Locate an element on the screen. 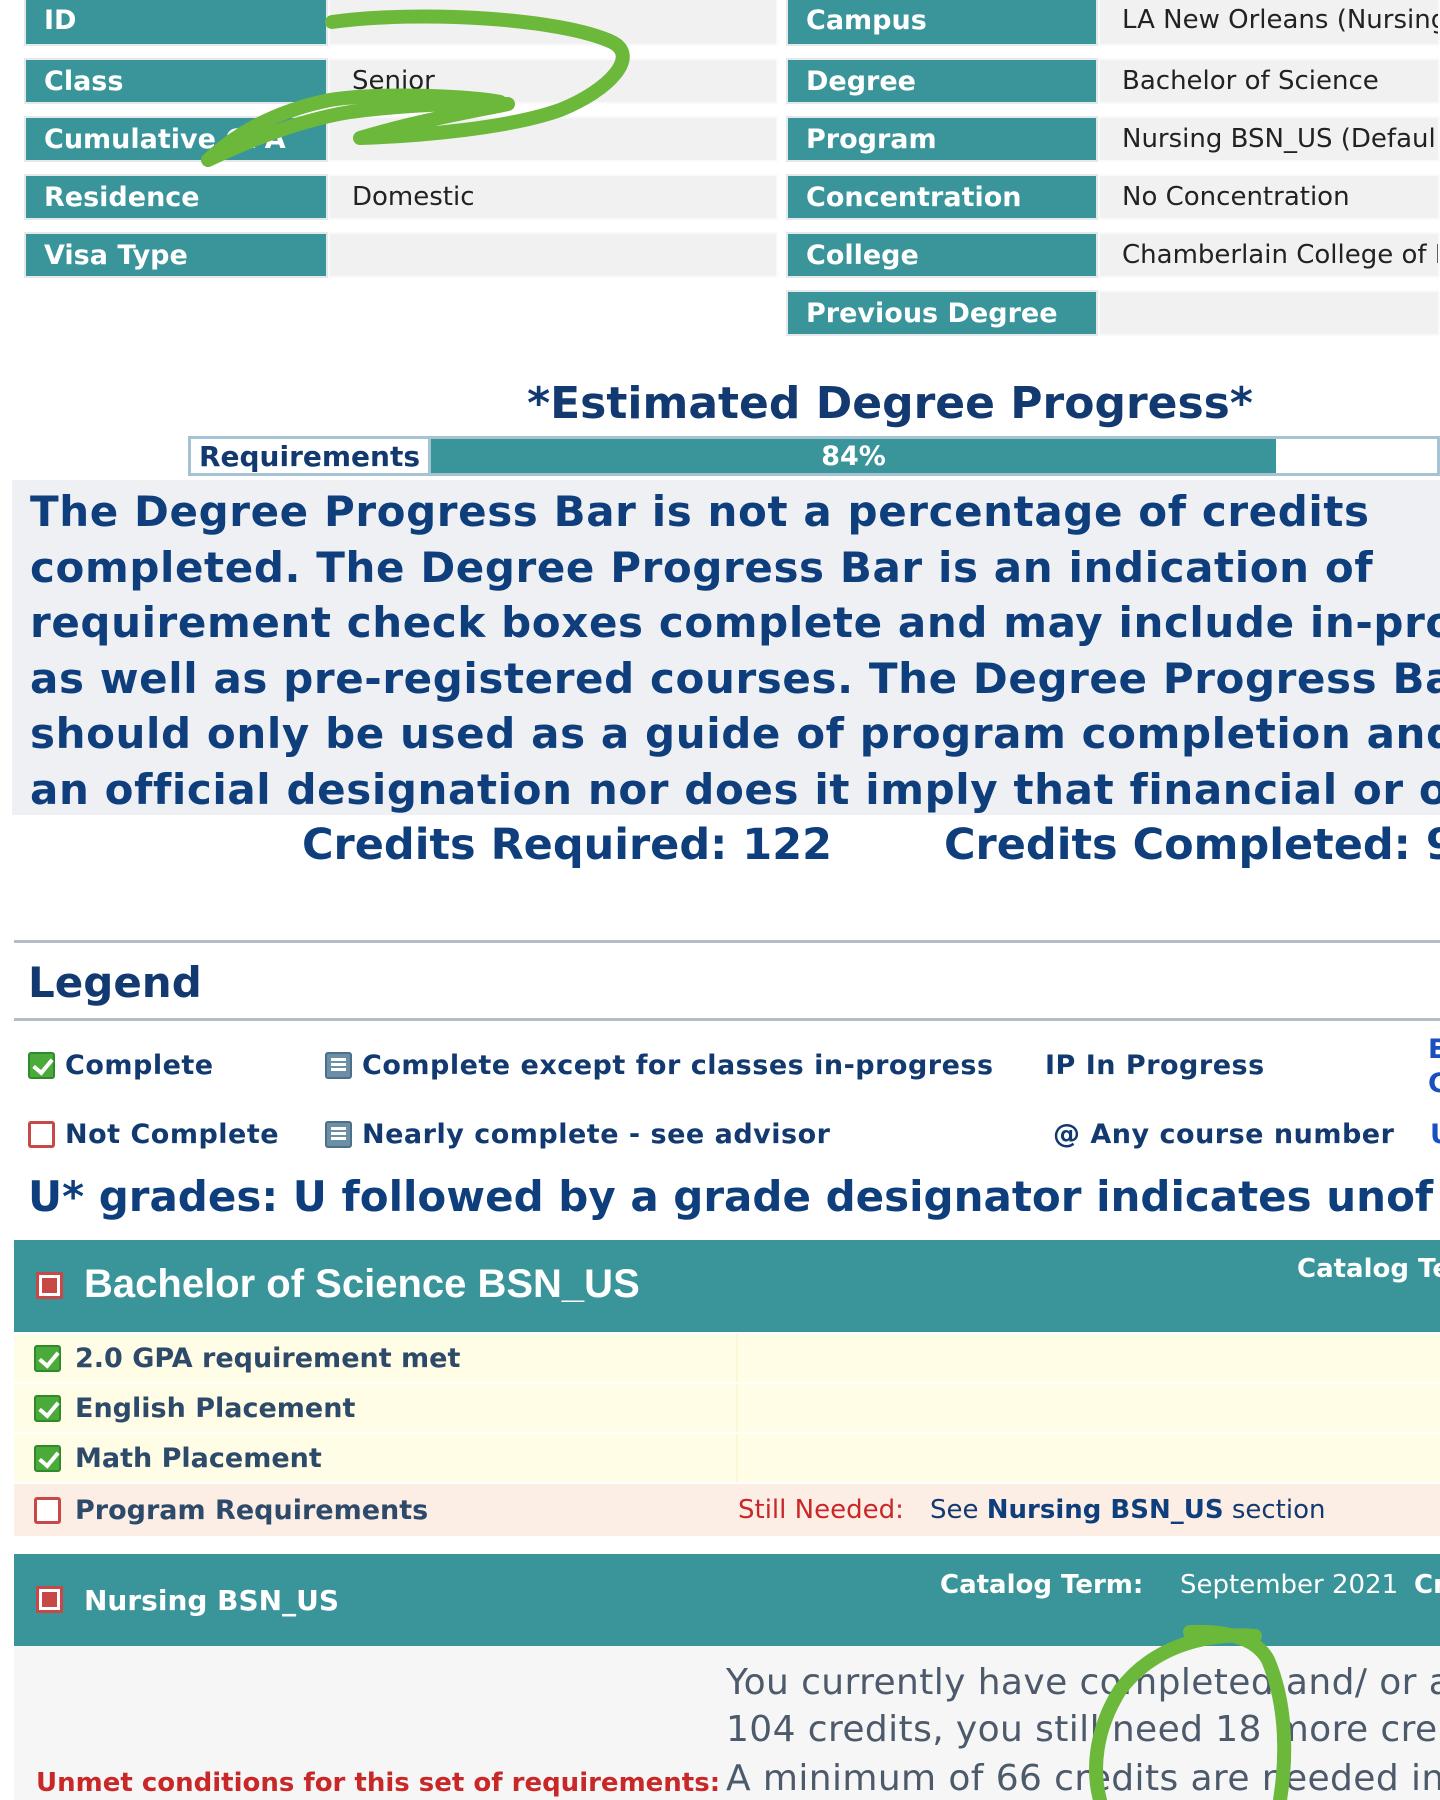 This screenshot has height=1800, width=1440. legend-in-progress: IP In Progress is located at coordinates (1155, 1065).